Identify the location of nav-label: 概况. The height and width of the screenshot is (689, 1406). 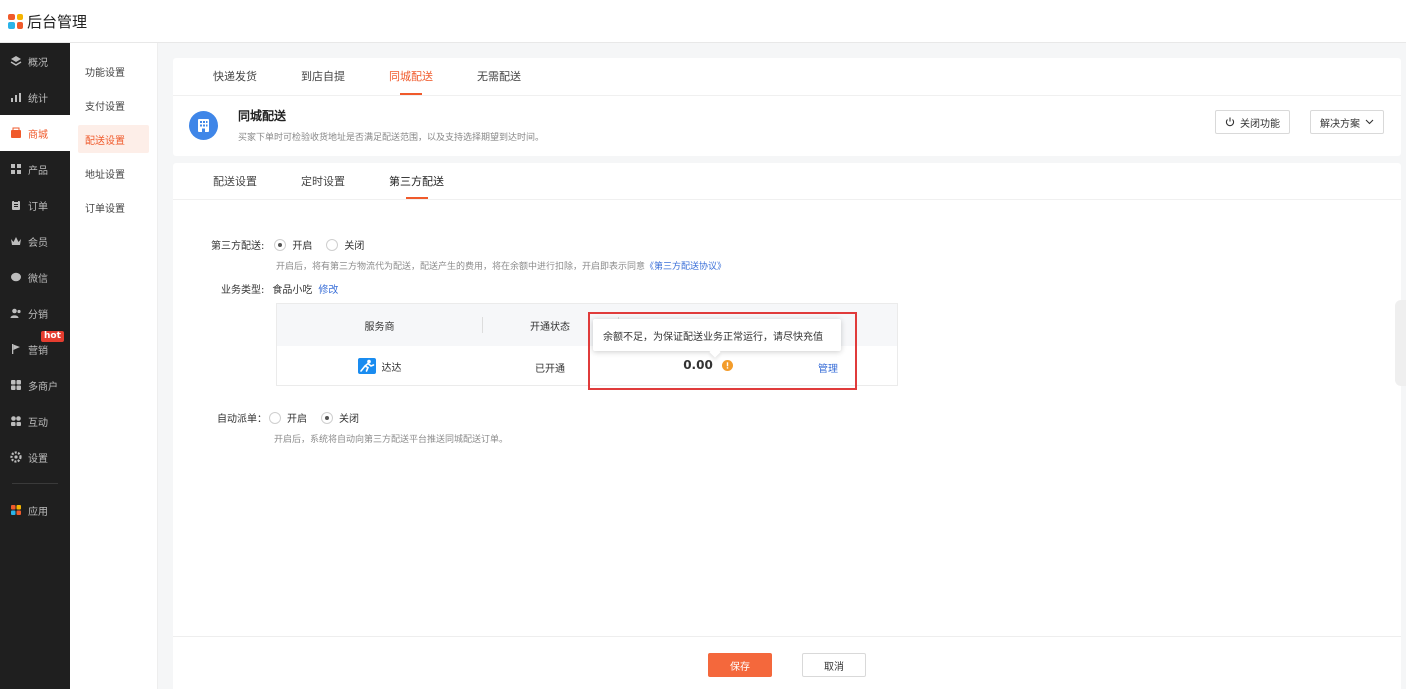
(38, 63).